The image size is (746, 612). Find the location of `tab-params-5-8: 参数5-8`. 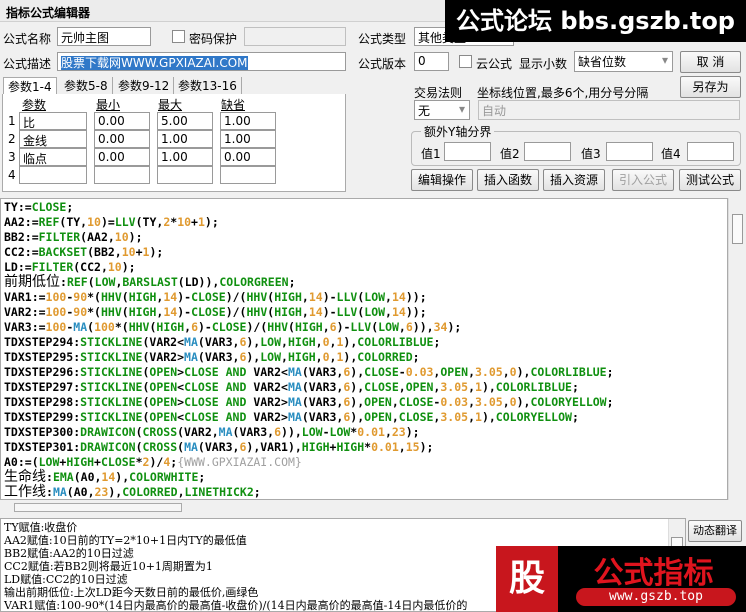

tab-params-5-8: 参数5-8 is located at coordinates (86, 85).